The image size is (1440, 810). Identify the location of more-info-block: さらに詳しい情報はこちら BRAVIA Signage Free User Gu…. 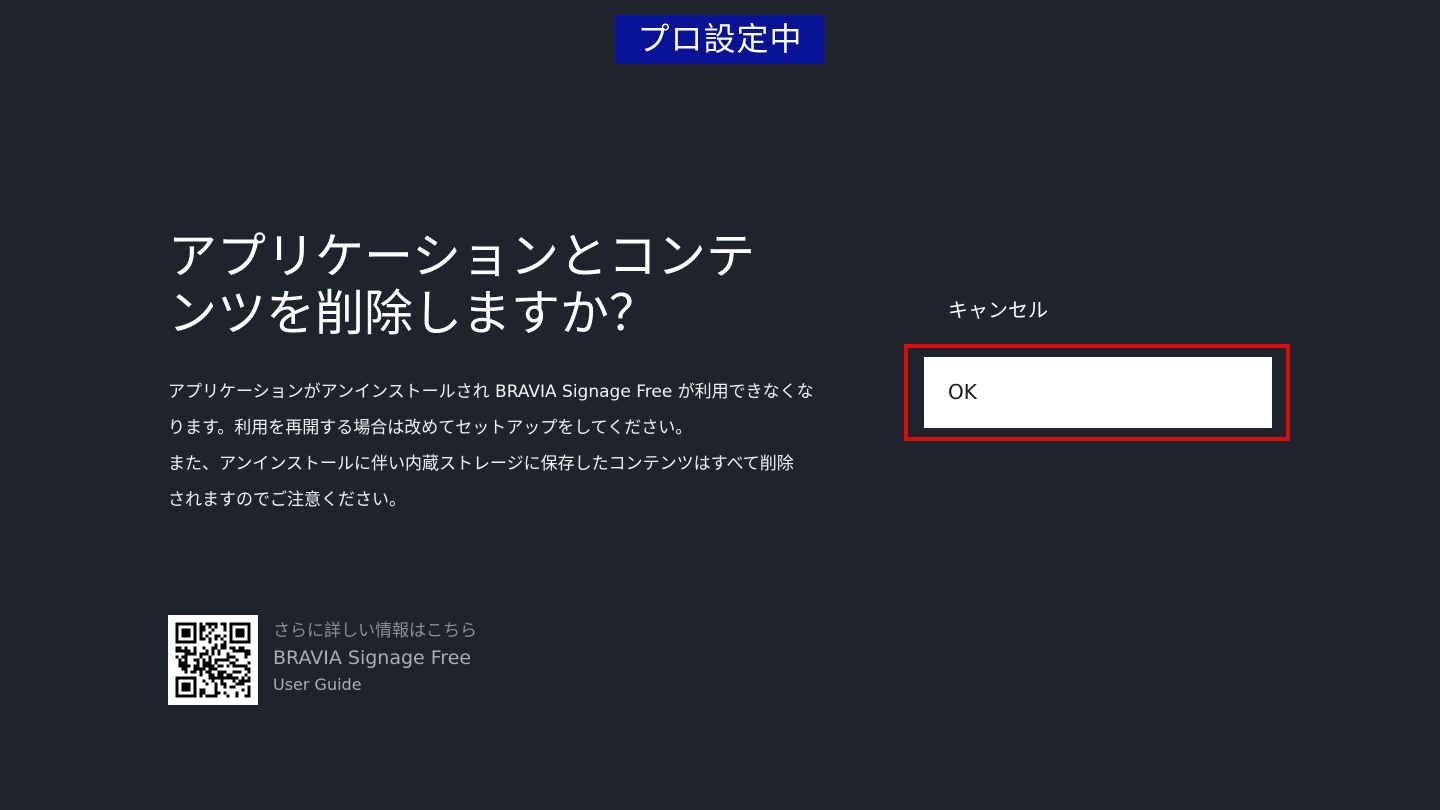
(453, 658).